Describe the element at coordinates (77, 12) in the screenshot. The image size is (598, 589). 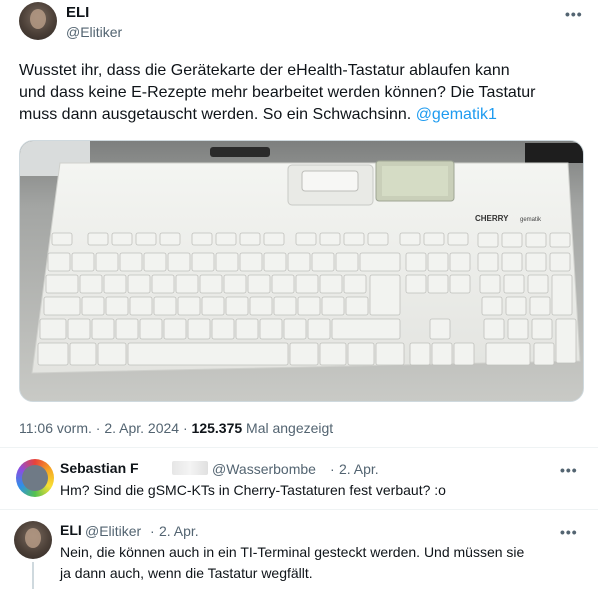
I see `author-name: ELI` at that location.